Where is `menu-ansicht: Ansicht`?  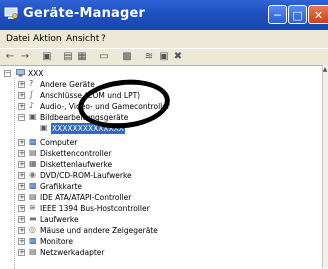
menu-ansicht: Ansicht is located at coordinates (82, 39).